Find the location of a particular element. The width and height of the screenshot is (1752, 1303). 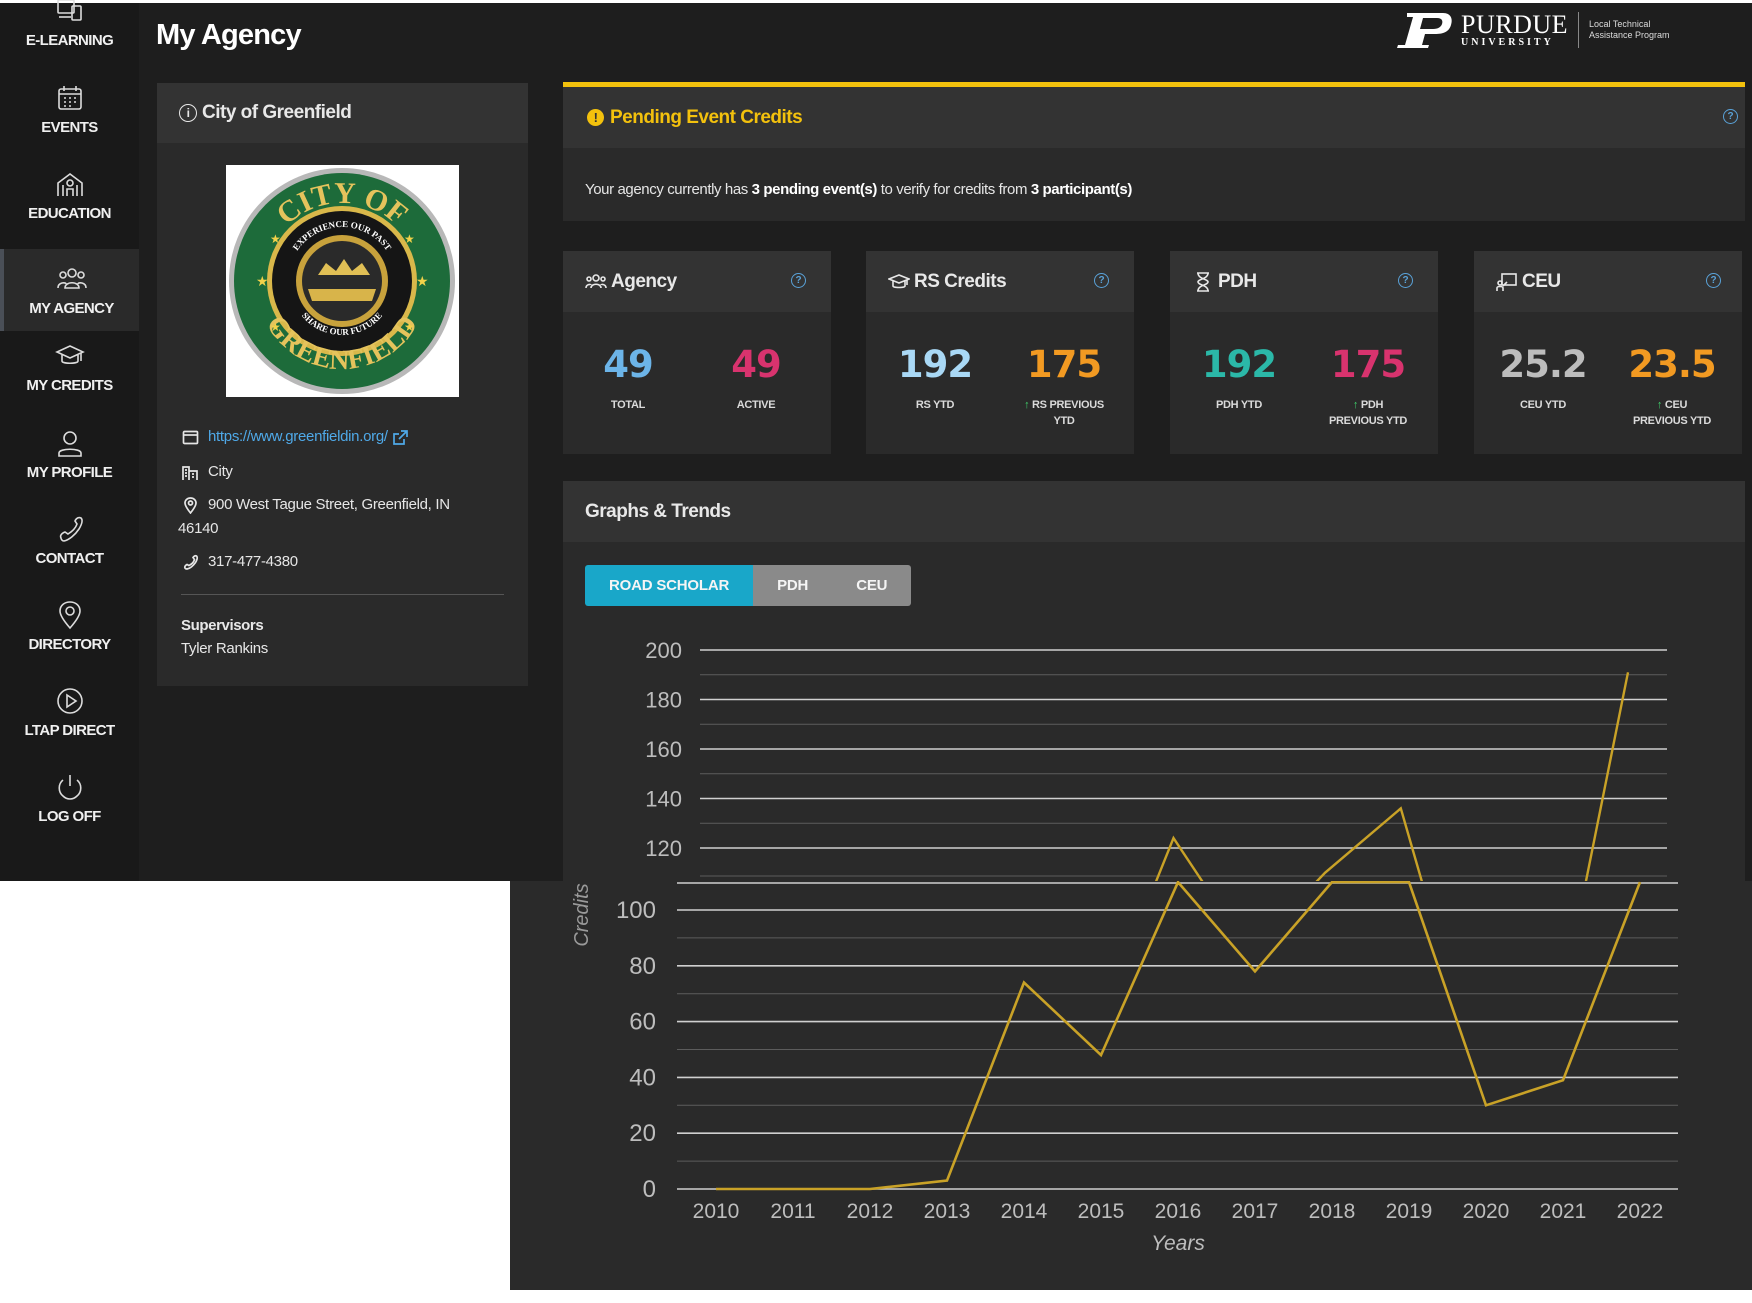

sidebar-item-label: LOG OFF is located at coordinates (69, 816).